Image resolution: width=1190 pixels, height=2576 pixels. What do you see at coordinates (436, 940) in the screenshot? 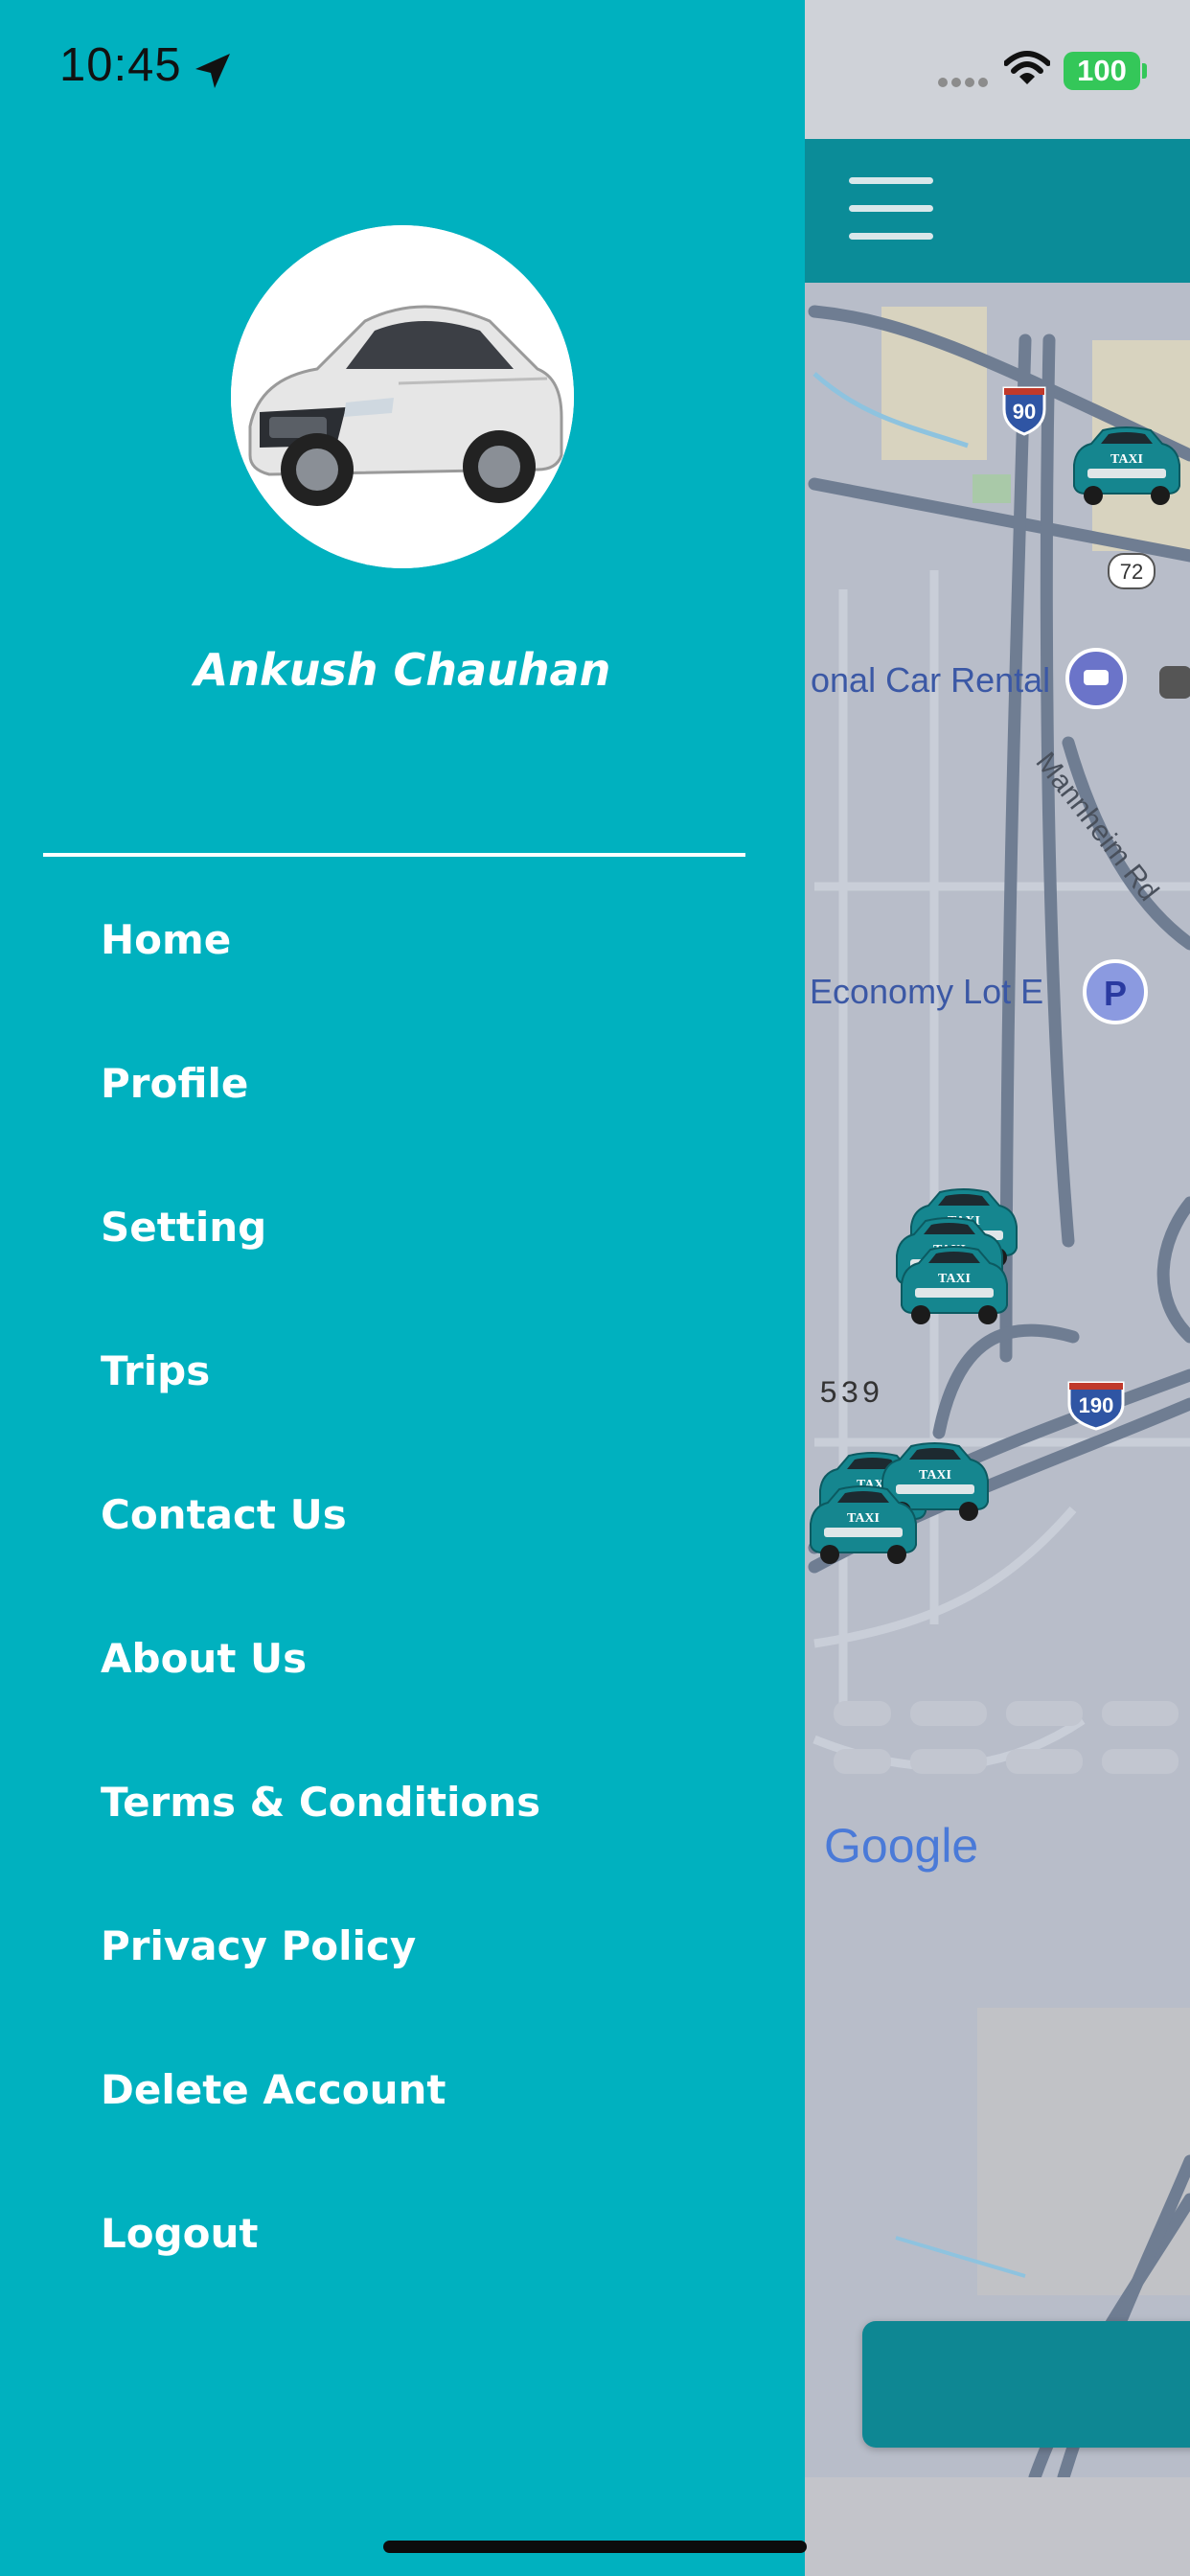
I see `menu-item-home: Home` at bounding box center [436, 940].